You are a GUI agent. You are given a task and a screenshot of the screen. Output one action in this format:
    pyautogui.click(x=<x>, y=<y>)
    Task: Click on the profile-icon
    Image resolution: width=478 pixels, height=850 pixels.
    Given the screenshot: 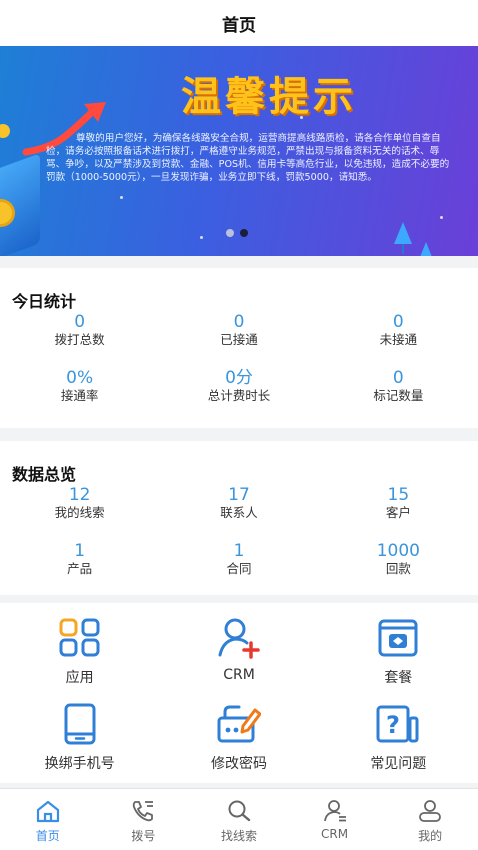 What is the action you would take?
    pyautogui.click(x=430, y=811)
    